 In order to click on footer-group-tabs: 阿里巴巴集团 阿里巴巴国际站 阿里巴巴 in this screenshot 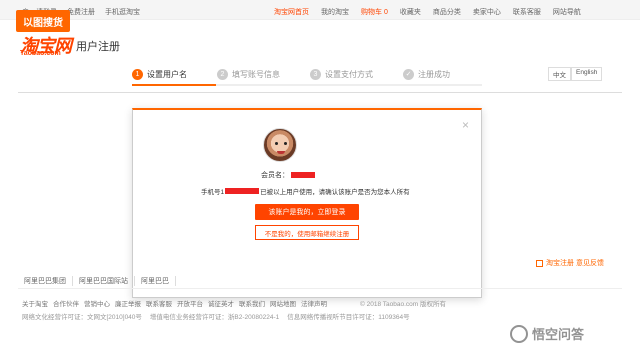, I will do `click(97, 281)`.